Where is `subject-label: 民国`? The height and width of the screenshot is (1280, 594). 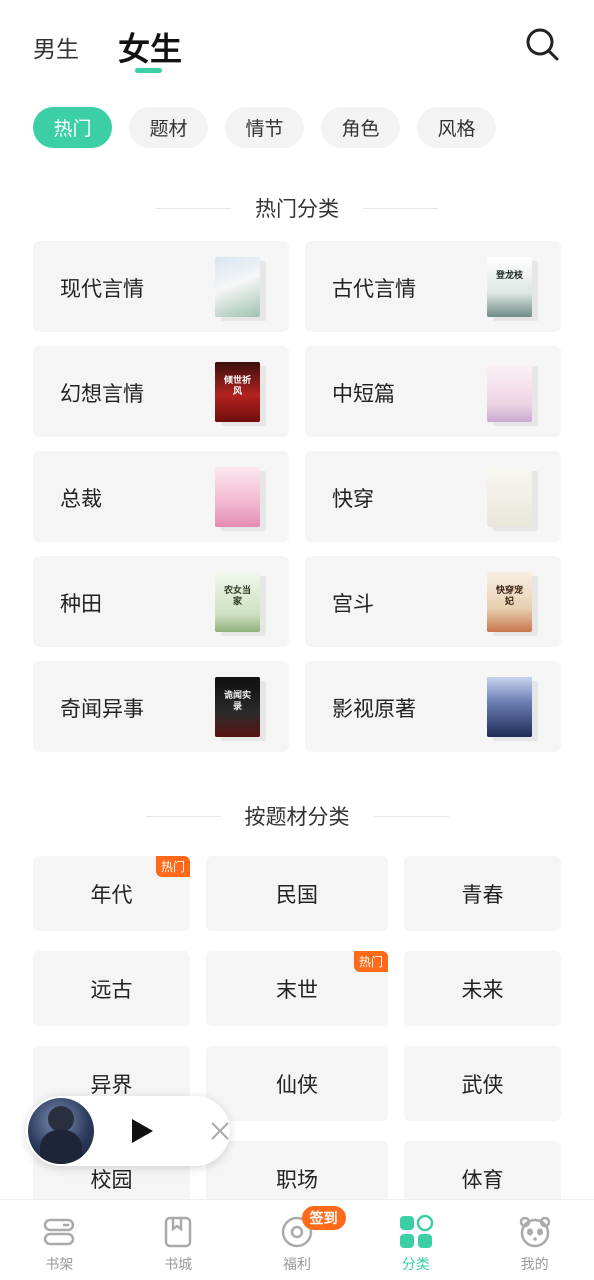
subject-label: 民国 is located at coordinates (297, 894).